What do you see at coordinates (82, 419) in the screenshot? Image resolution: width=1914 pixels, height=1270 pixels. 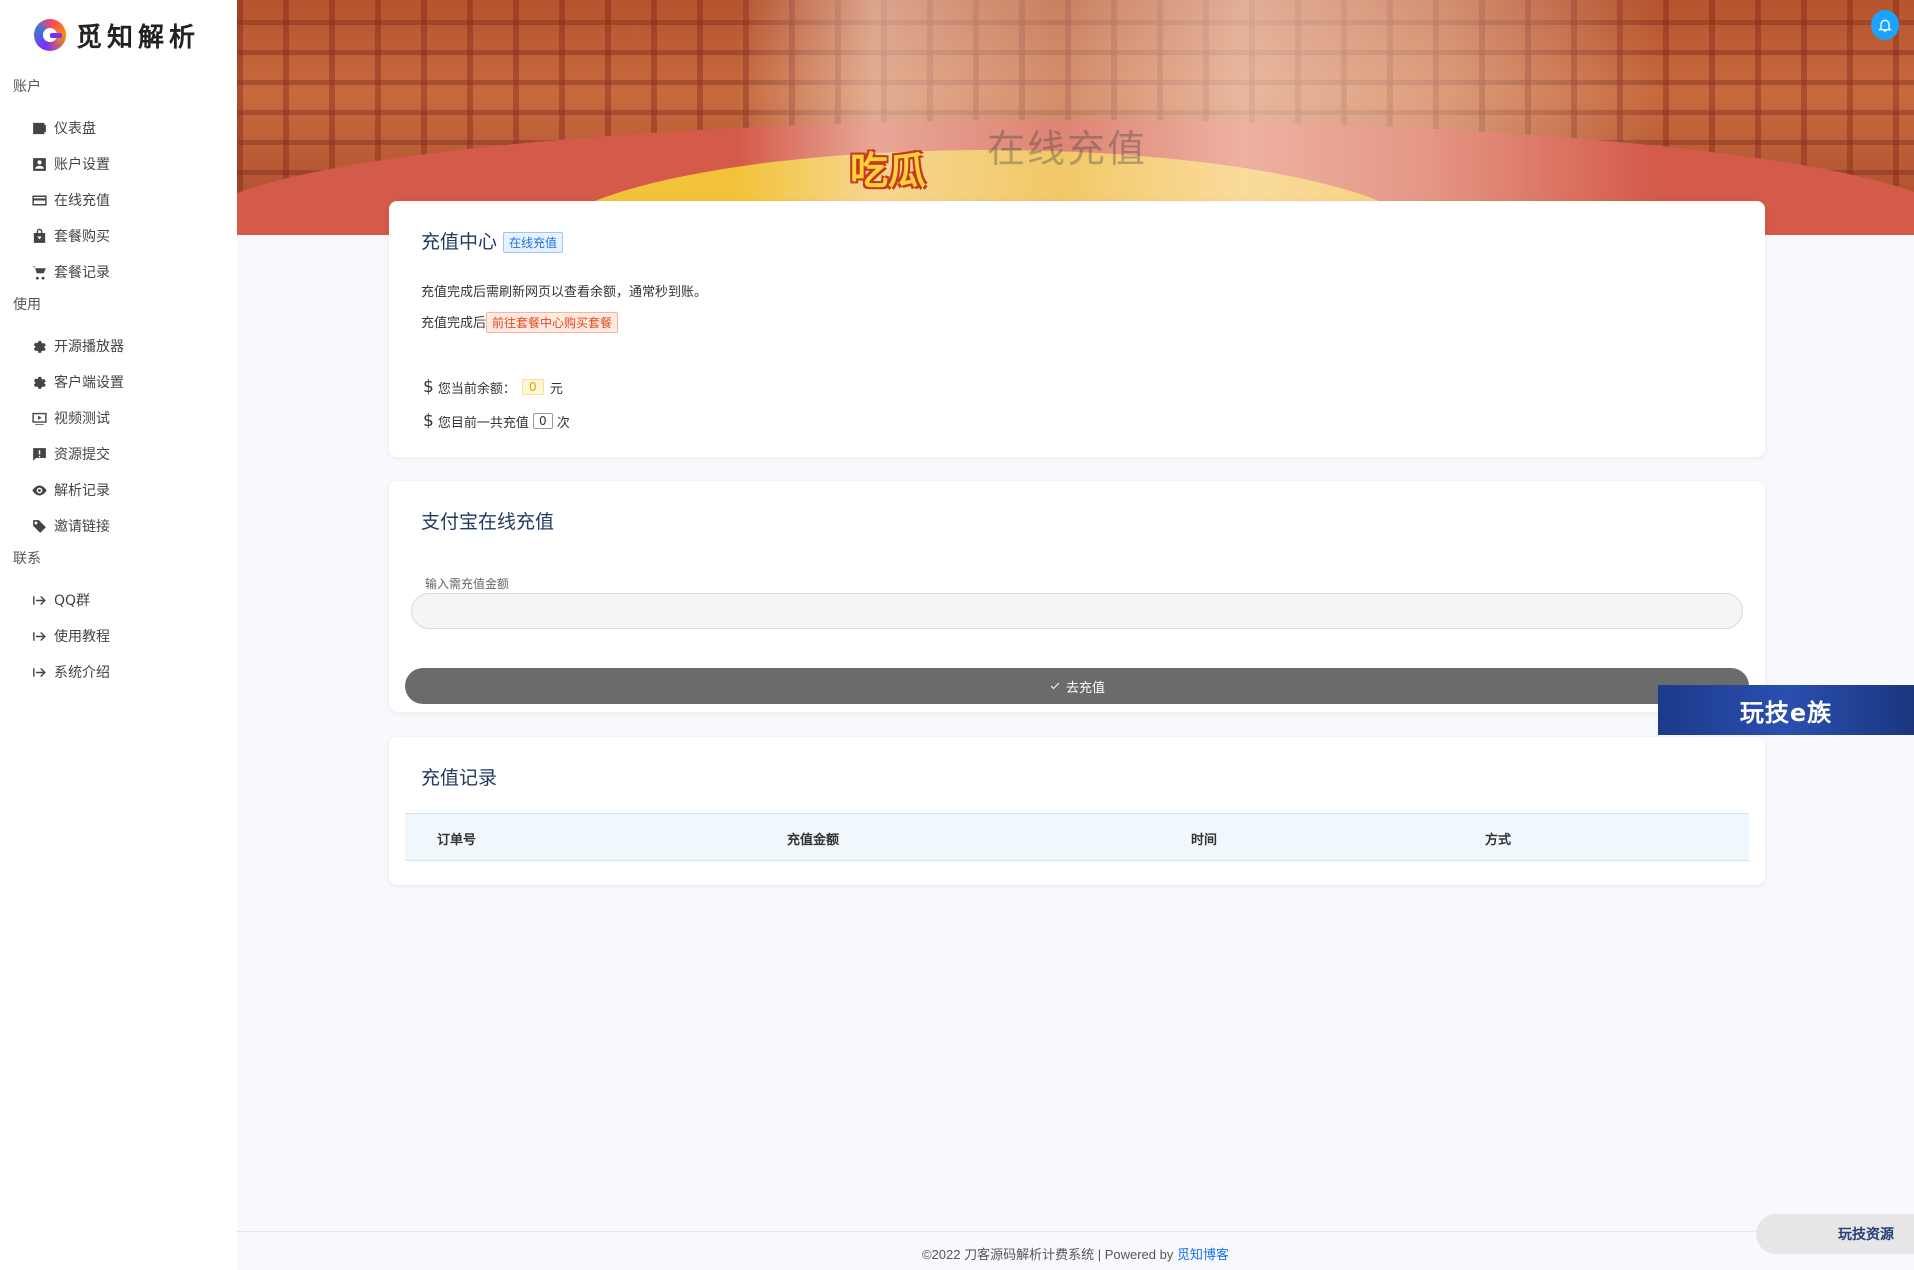 I see `sidebar-item-label: 视频测试` at bounding box center [82, 419].